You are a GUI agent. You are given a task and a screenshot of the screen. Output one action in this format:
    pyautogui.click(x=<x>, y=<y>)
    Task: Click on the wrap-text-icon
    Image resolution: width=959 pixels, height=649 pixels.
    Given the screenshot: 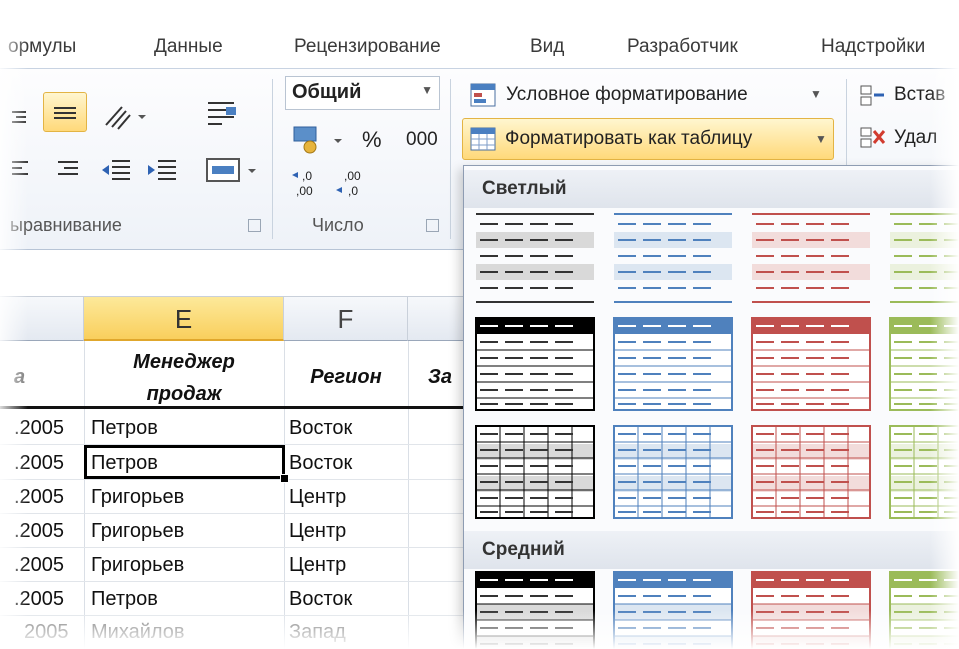 What is the action you would take?
    pyautogui.click(x=222, y=114)
    